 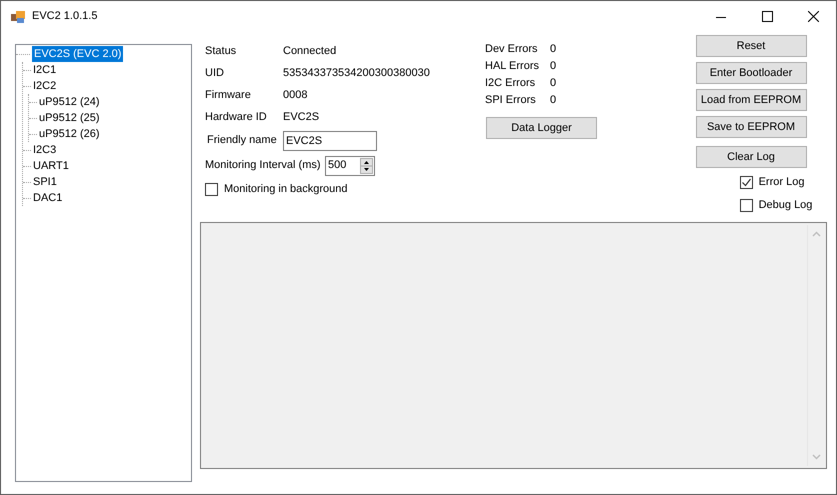 What do you see at coordinates (510, 84) in the screenshot?
I see `error-label: I2C Errors` at bounding box center [510, 84].